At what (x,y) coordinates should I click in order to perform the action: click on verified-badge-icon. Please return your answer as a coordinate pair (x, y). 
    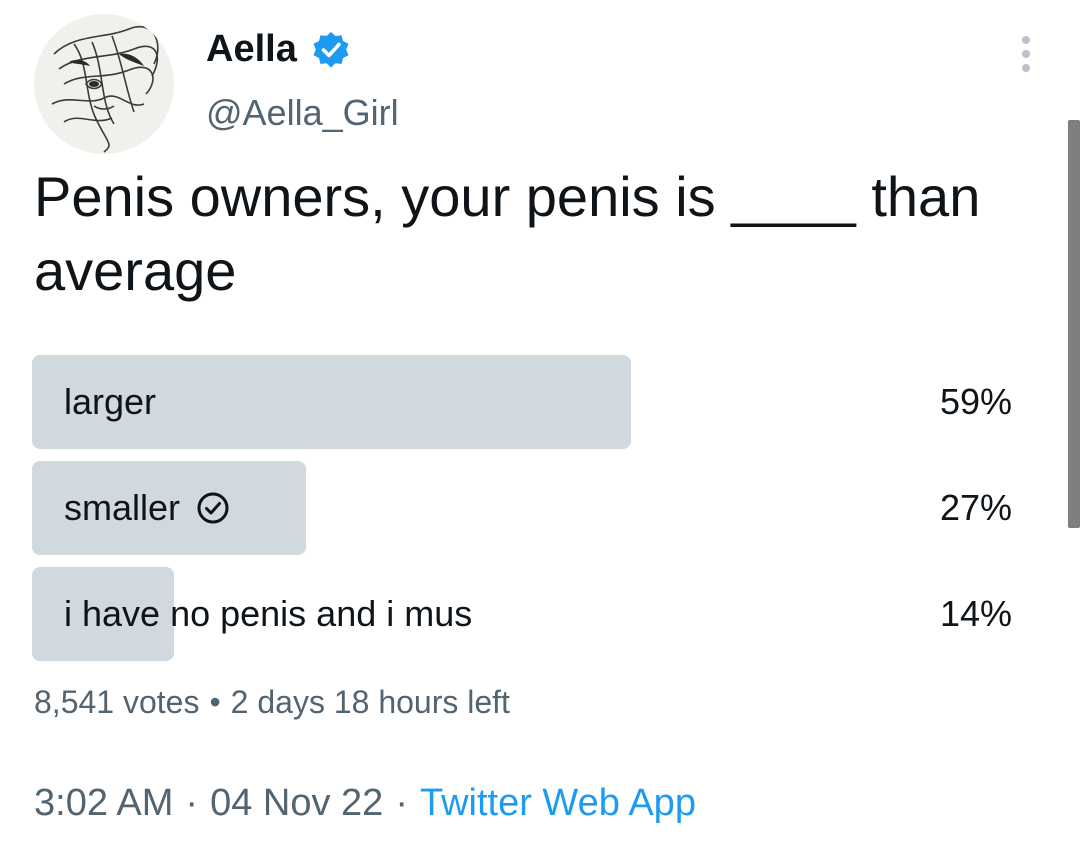
    Looking at the image, I should click on (331, 49).